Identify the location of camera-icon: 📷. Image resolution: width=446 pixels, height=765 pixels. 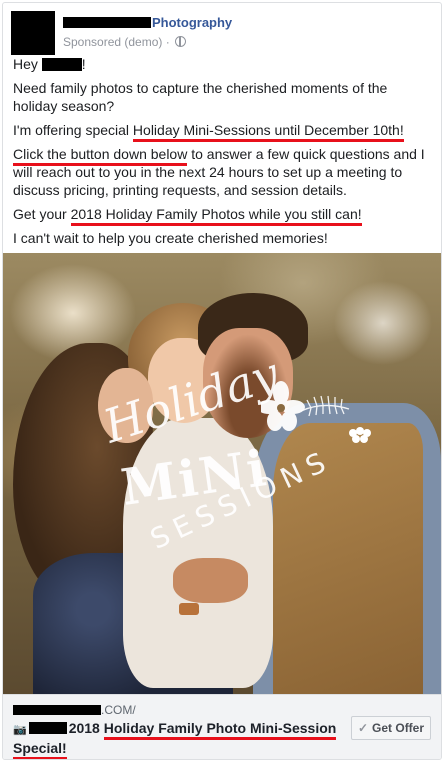
(20, 730).